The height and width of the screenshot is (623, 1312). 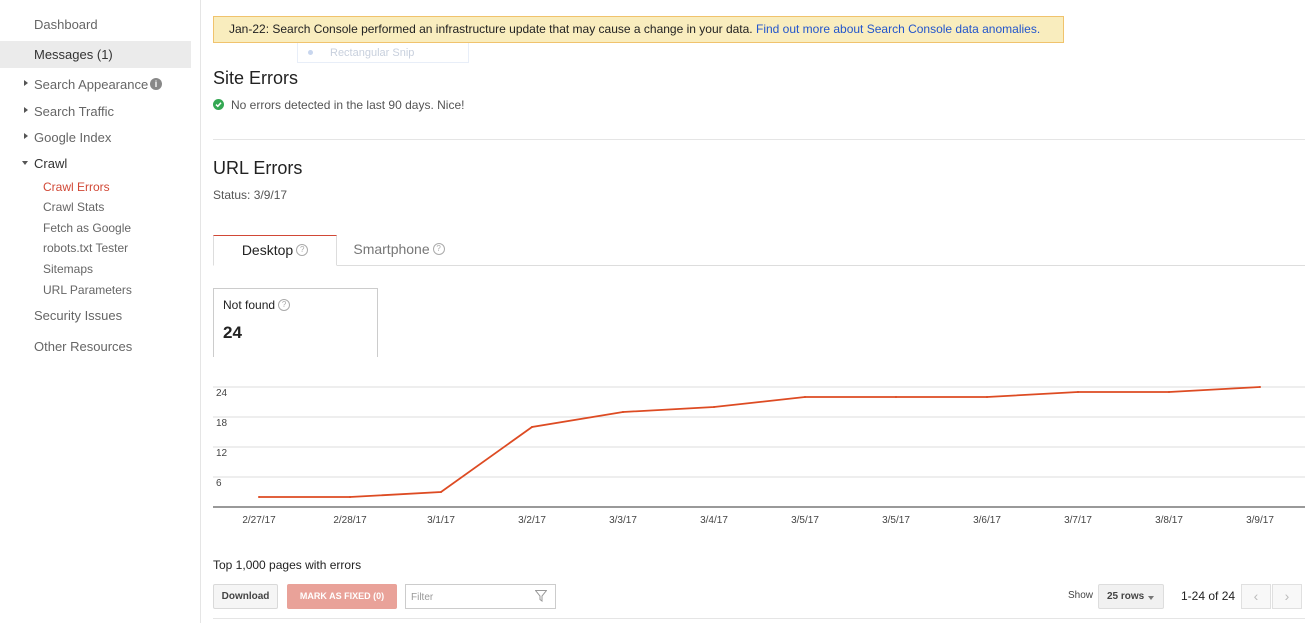 What do you see at coordinates (50, 163) in the screenshot?
I see `nav-crawl: Crawl` at bounding box center [50, 163].